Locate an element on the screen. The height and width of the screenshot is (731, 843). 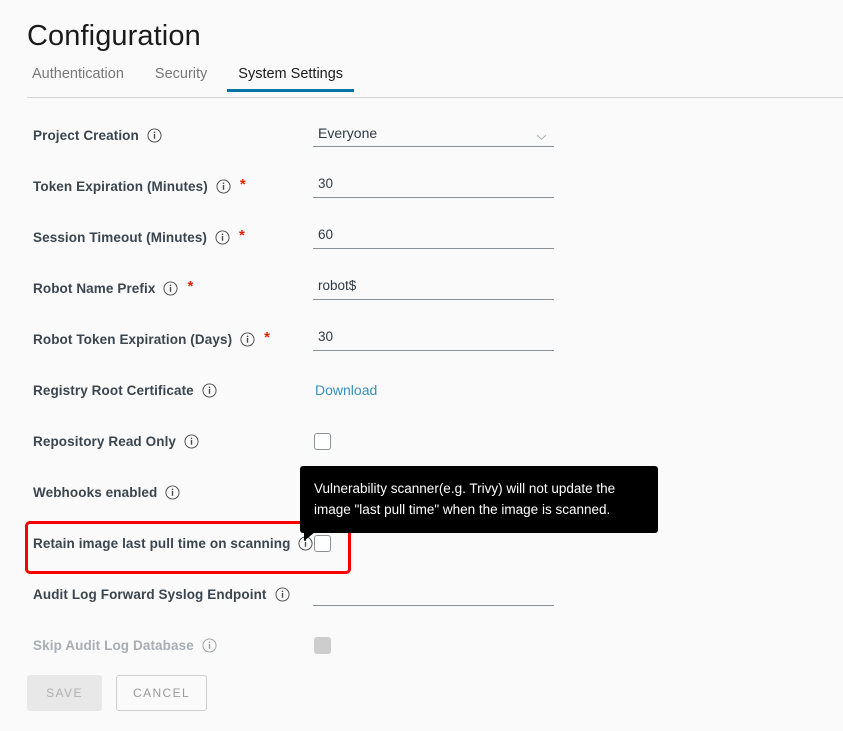
row-robot-name-prefix: Robot Name Prefix * is located at coordinates (421, 288).